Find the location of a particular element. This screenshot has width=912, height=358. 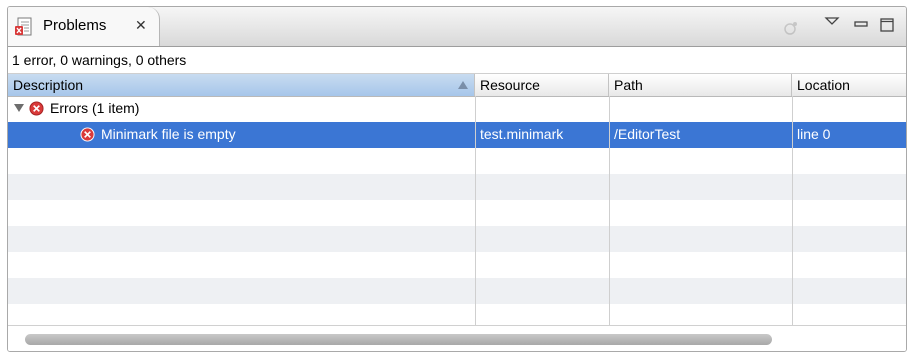

column-header-location: Location is located at coordinates (849, 85).